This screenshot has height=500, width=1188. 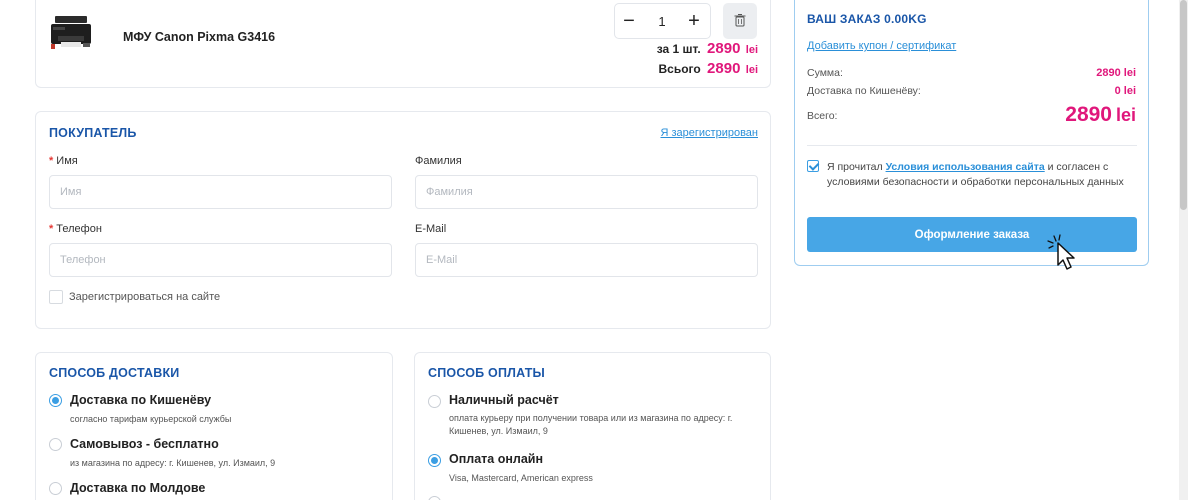 I want to click on delivery-radio-courier, so click(x=55, y=400).